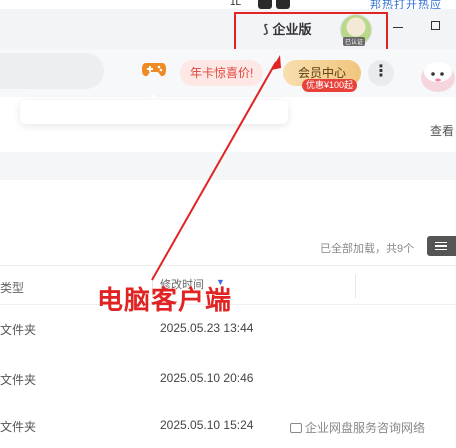 This screenshot has height=448, width=456. Describe the element at coordinates (207, 378) in the screenshot. I see `row-time: 2025.05.10 20:46` at that location.